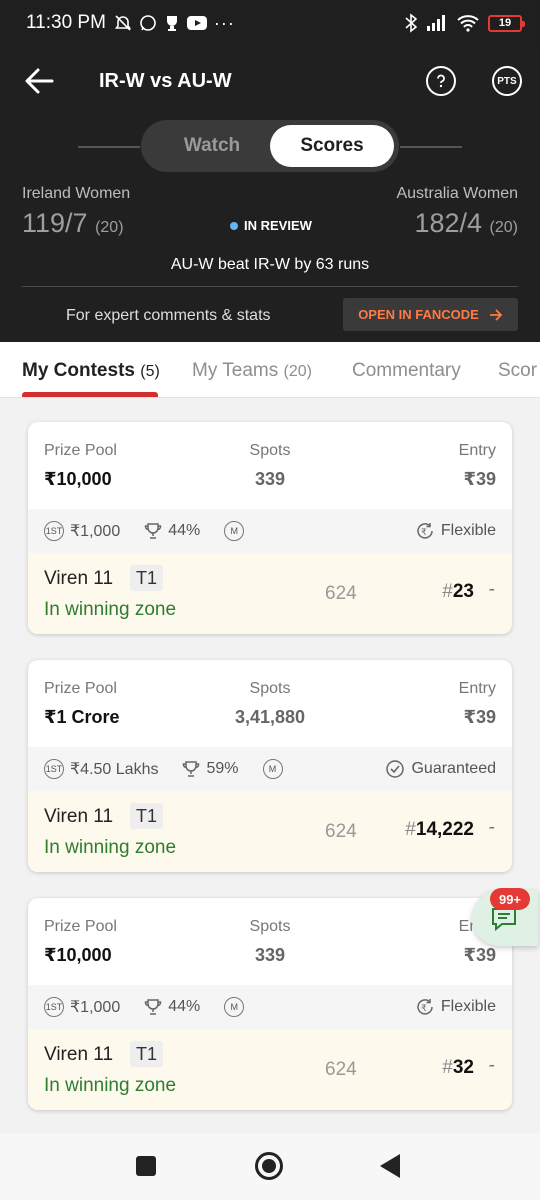  Describe the element at coordinates (196, 23) in the screenshot. I see `youtube-icon` at that location.